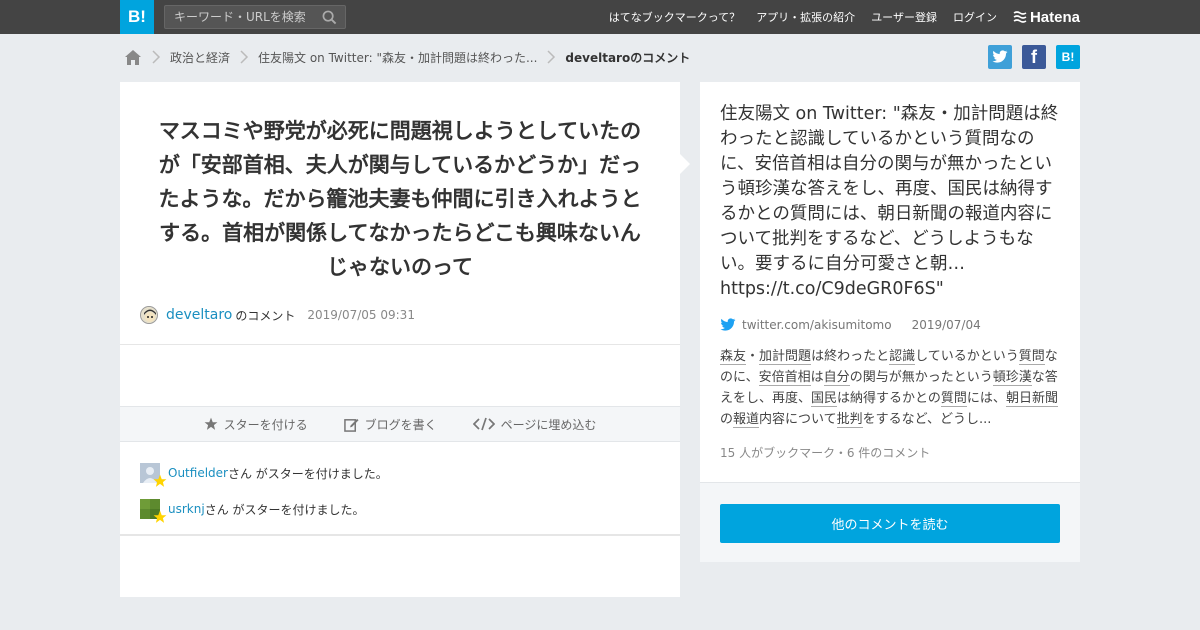 This screenshot has height=630, width=1200. Describe the element at coordinates (483, 424) in the screenshot. I see `code-icon` at that location.